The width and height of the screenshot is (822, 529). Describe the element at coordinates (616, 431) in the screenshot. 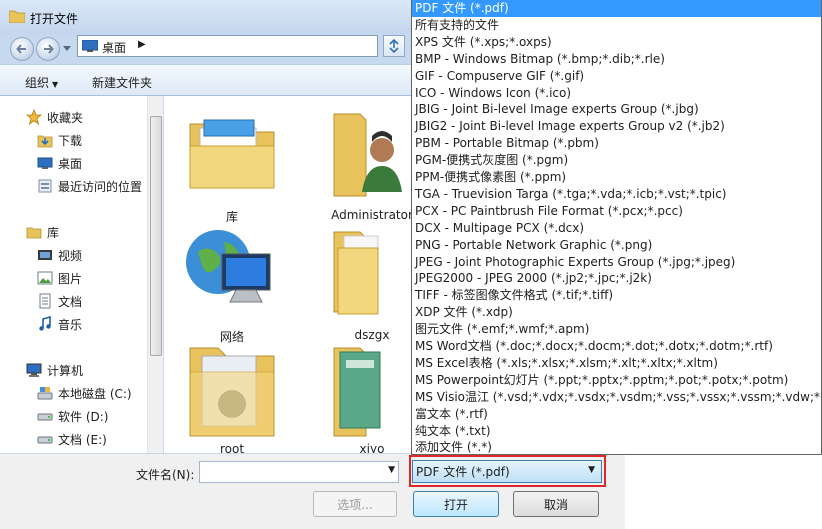

I see `dropdown-option: 纯文本 (*.txt)` at that location.